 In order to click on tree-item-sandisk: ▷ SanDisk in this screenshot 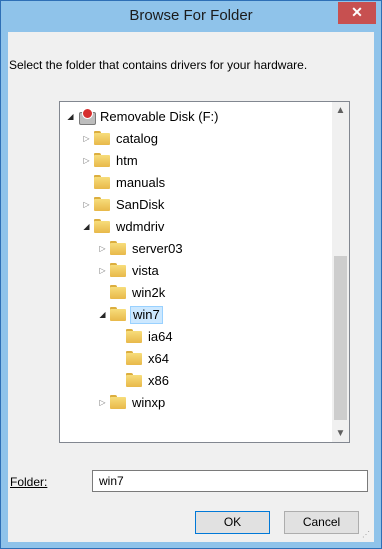, I will do `click(195, 205)`.